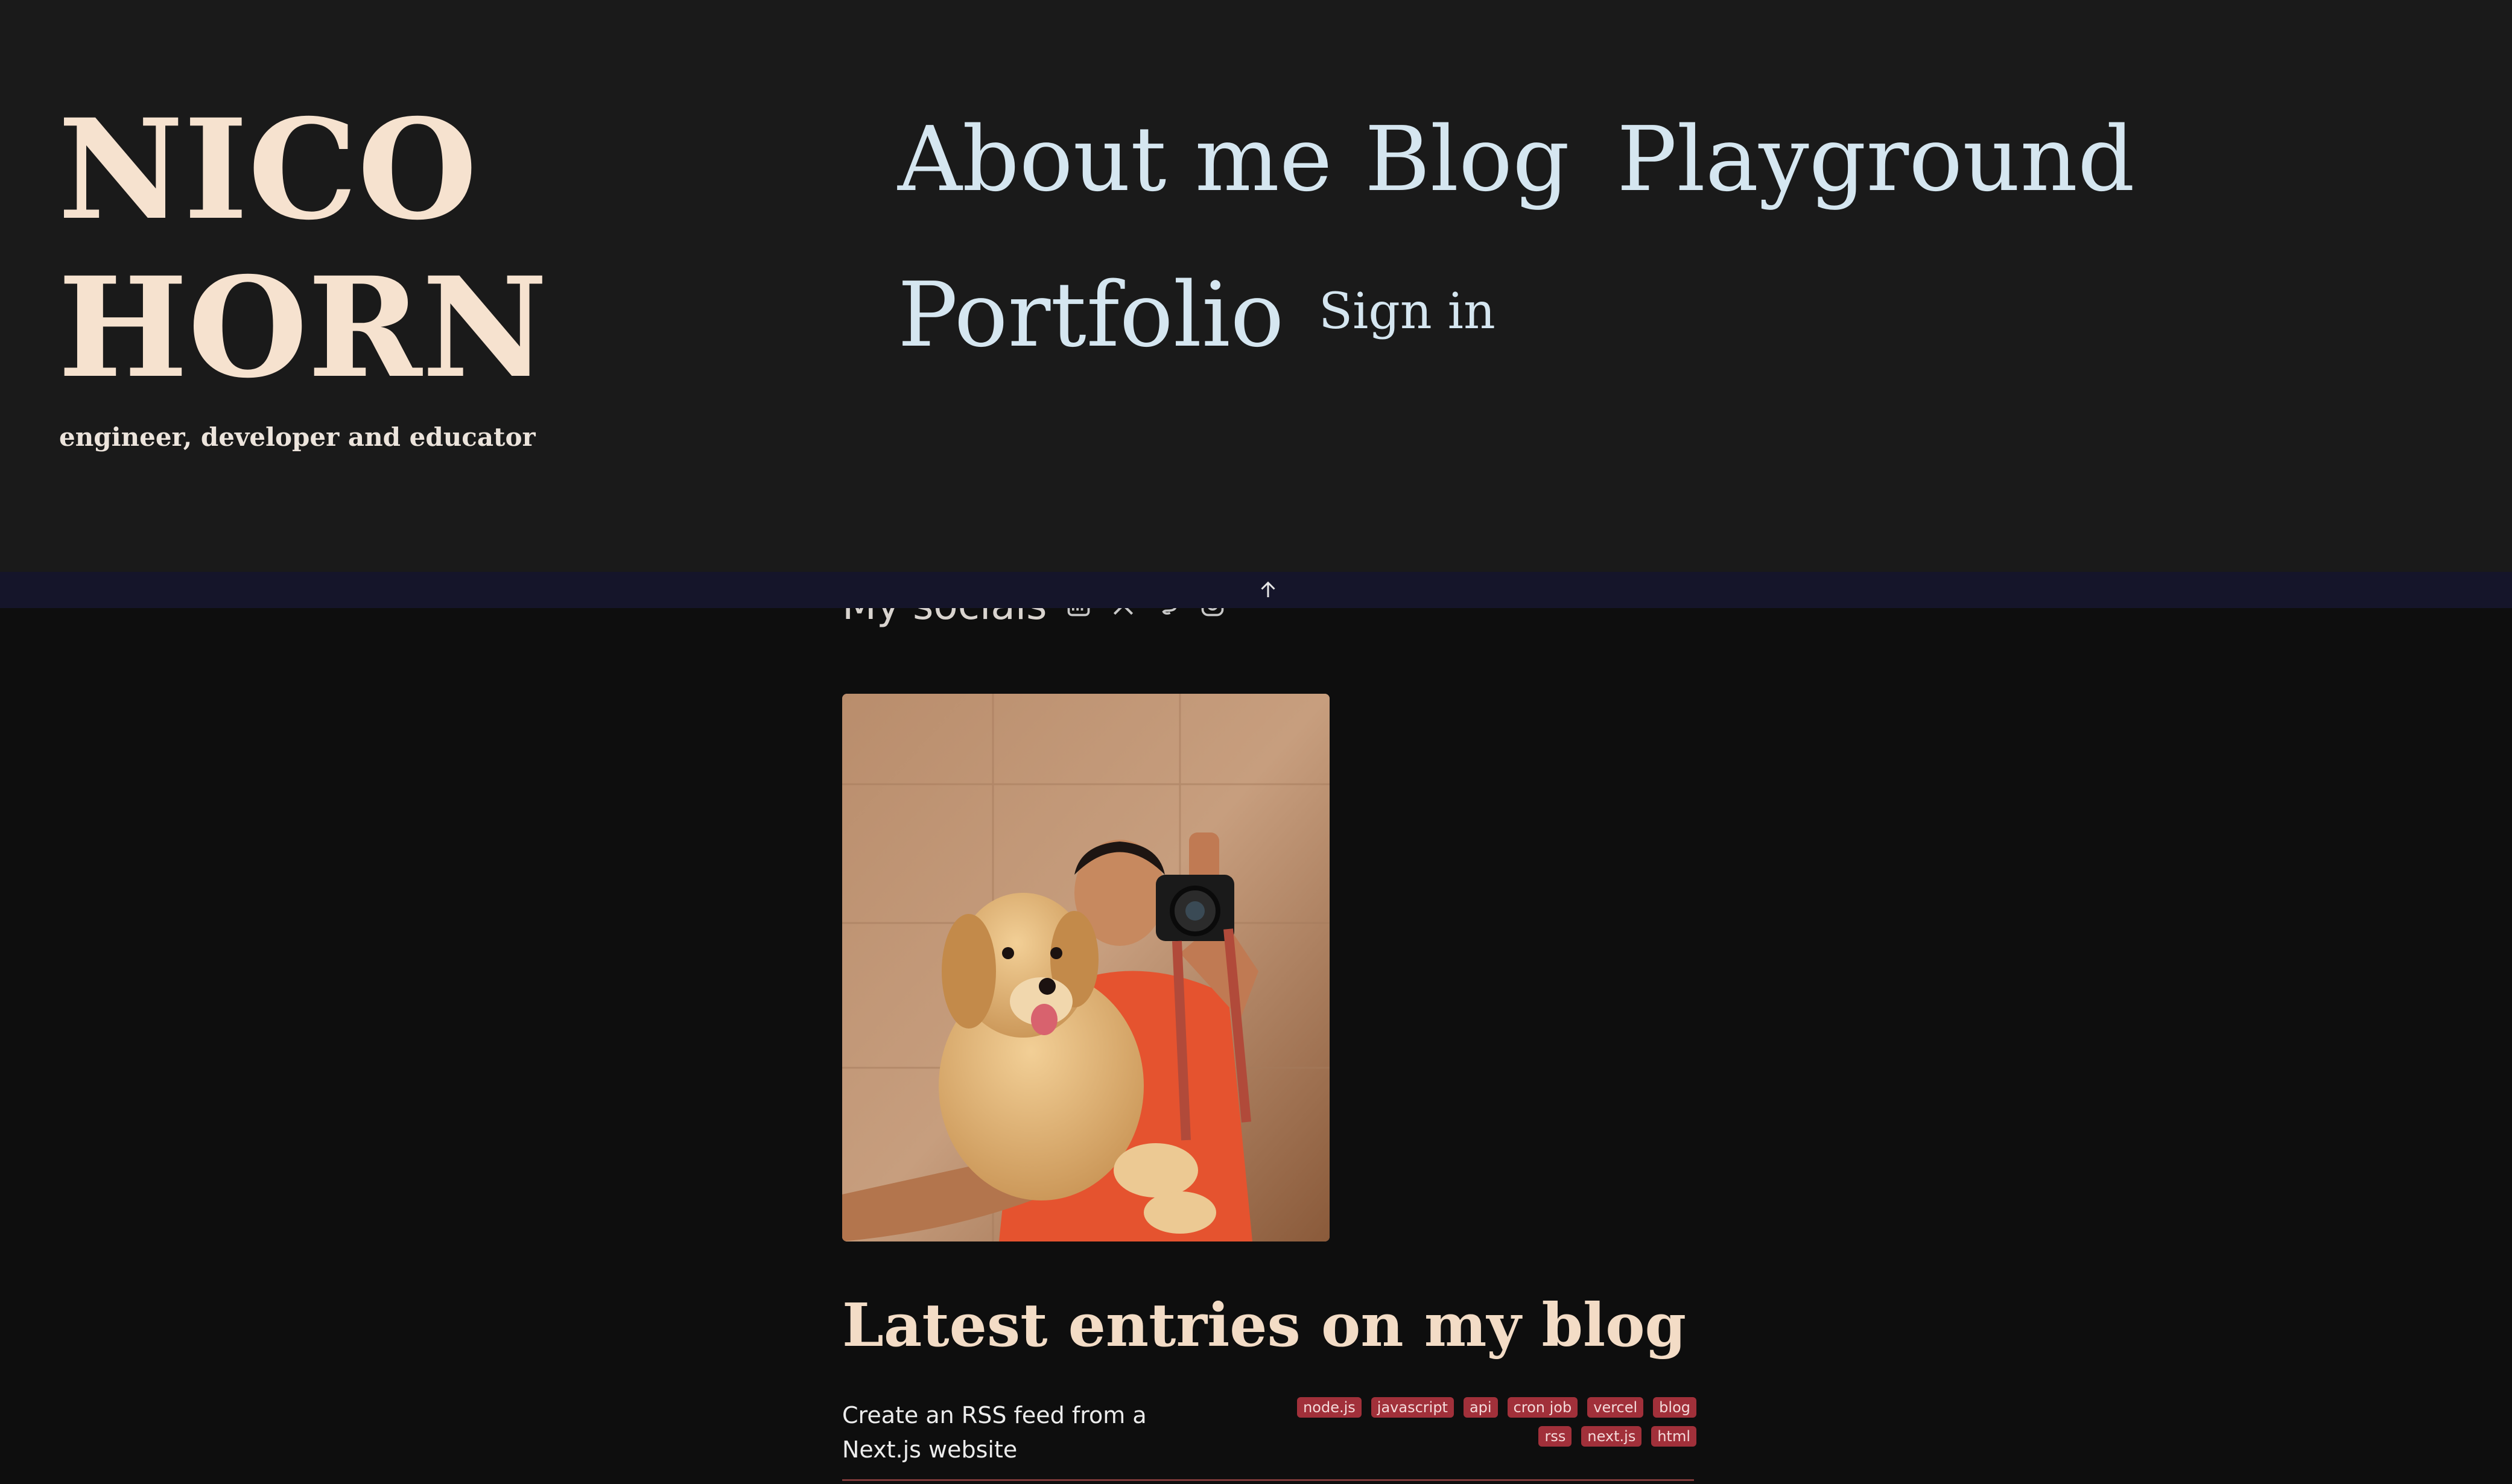 The width and height of the screenshot is (2512, 1484). I want to click on tag-badge: html, so click(1673, 1436).